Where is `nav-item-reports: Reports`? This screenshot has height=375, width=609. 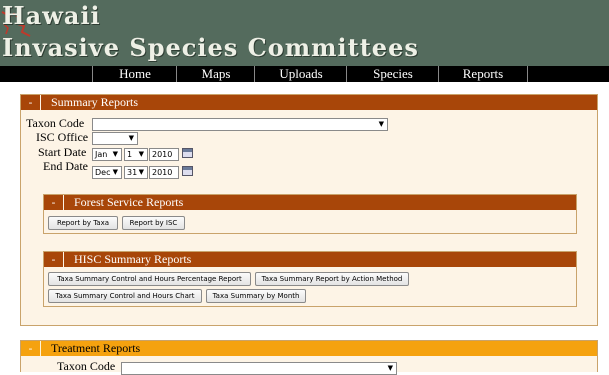 nav-item-reports: Reports is located at coordinates (483, 74).